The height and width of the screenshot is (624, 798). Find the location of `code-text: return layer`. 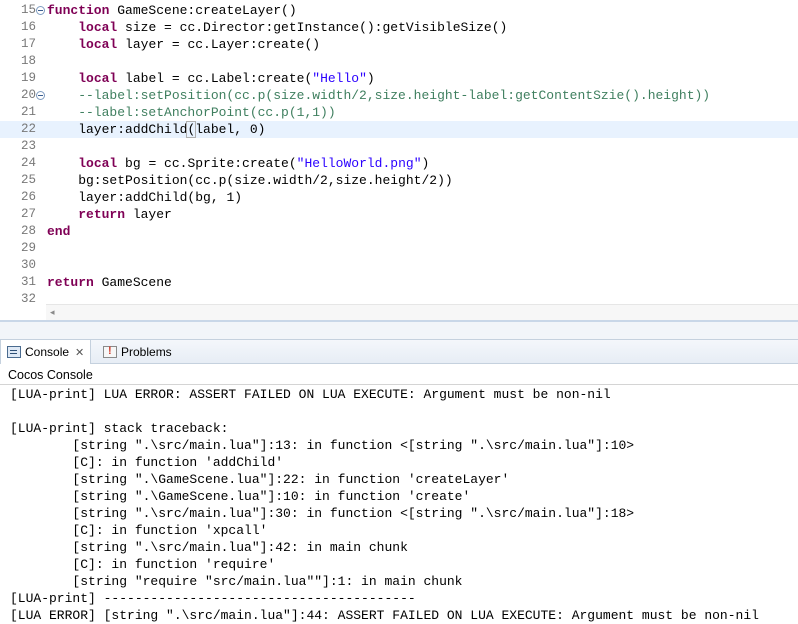

code-text: return layer is located at coordinates (125, 214).